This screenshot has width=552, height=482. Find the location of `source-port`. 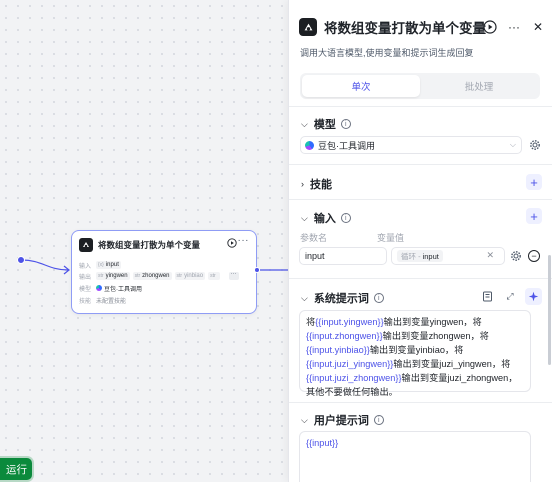

source-port is located at coordinates (21, 260).